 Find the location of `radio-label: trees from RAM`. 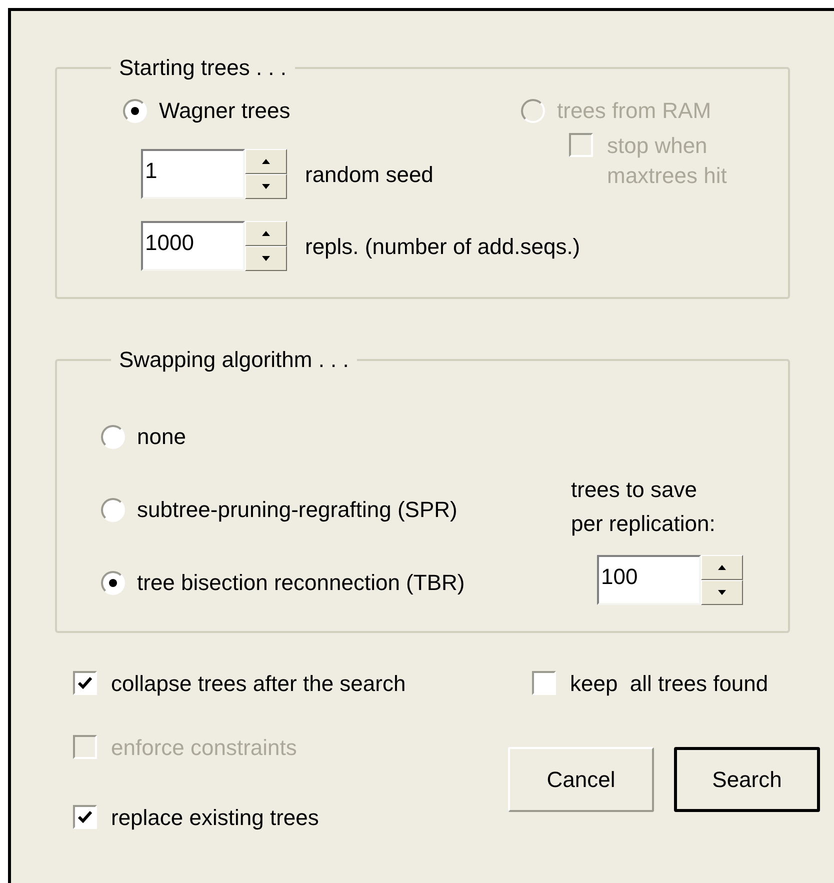

radio-label: trees from RAM is located at coordinates (634, 111).